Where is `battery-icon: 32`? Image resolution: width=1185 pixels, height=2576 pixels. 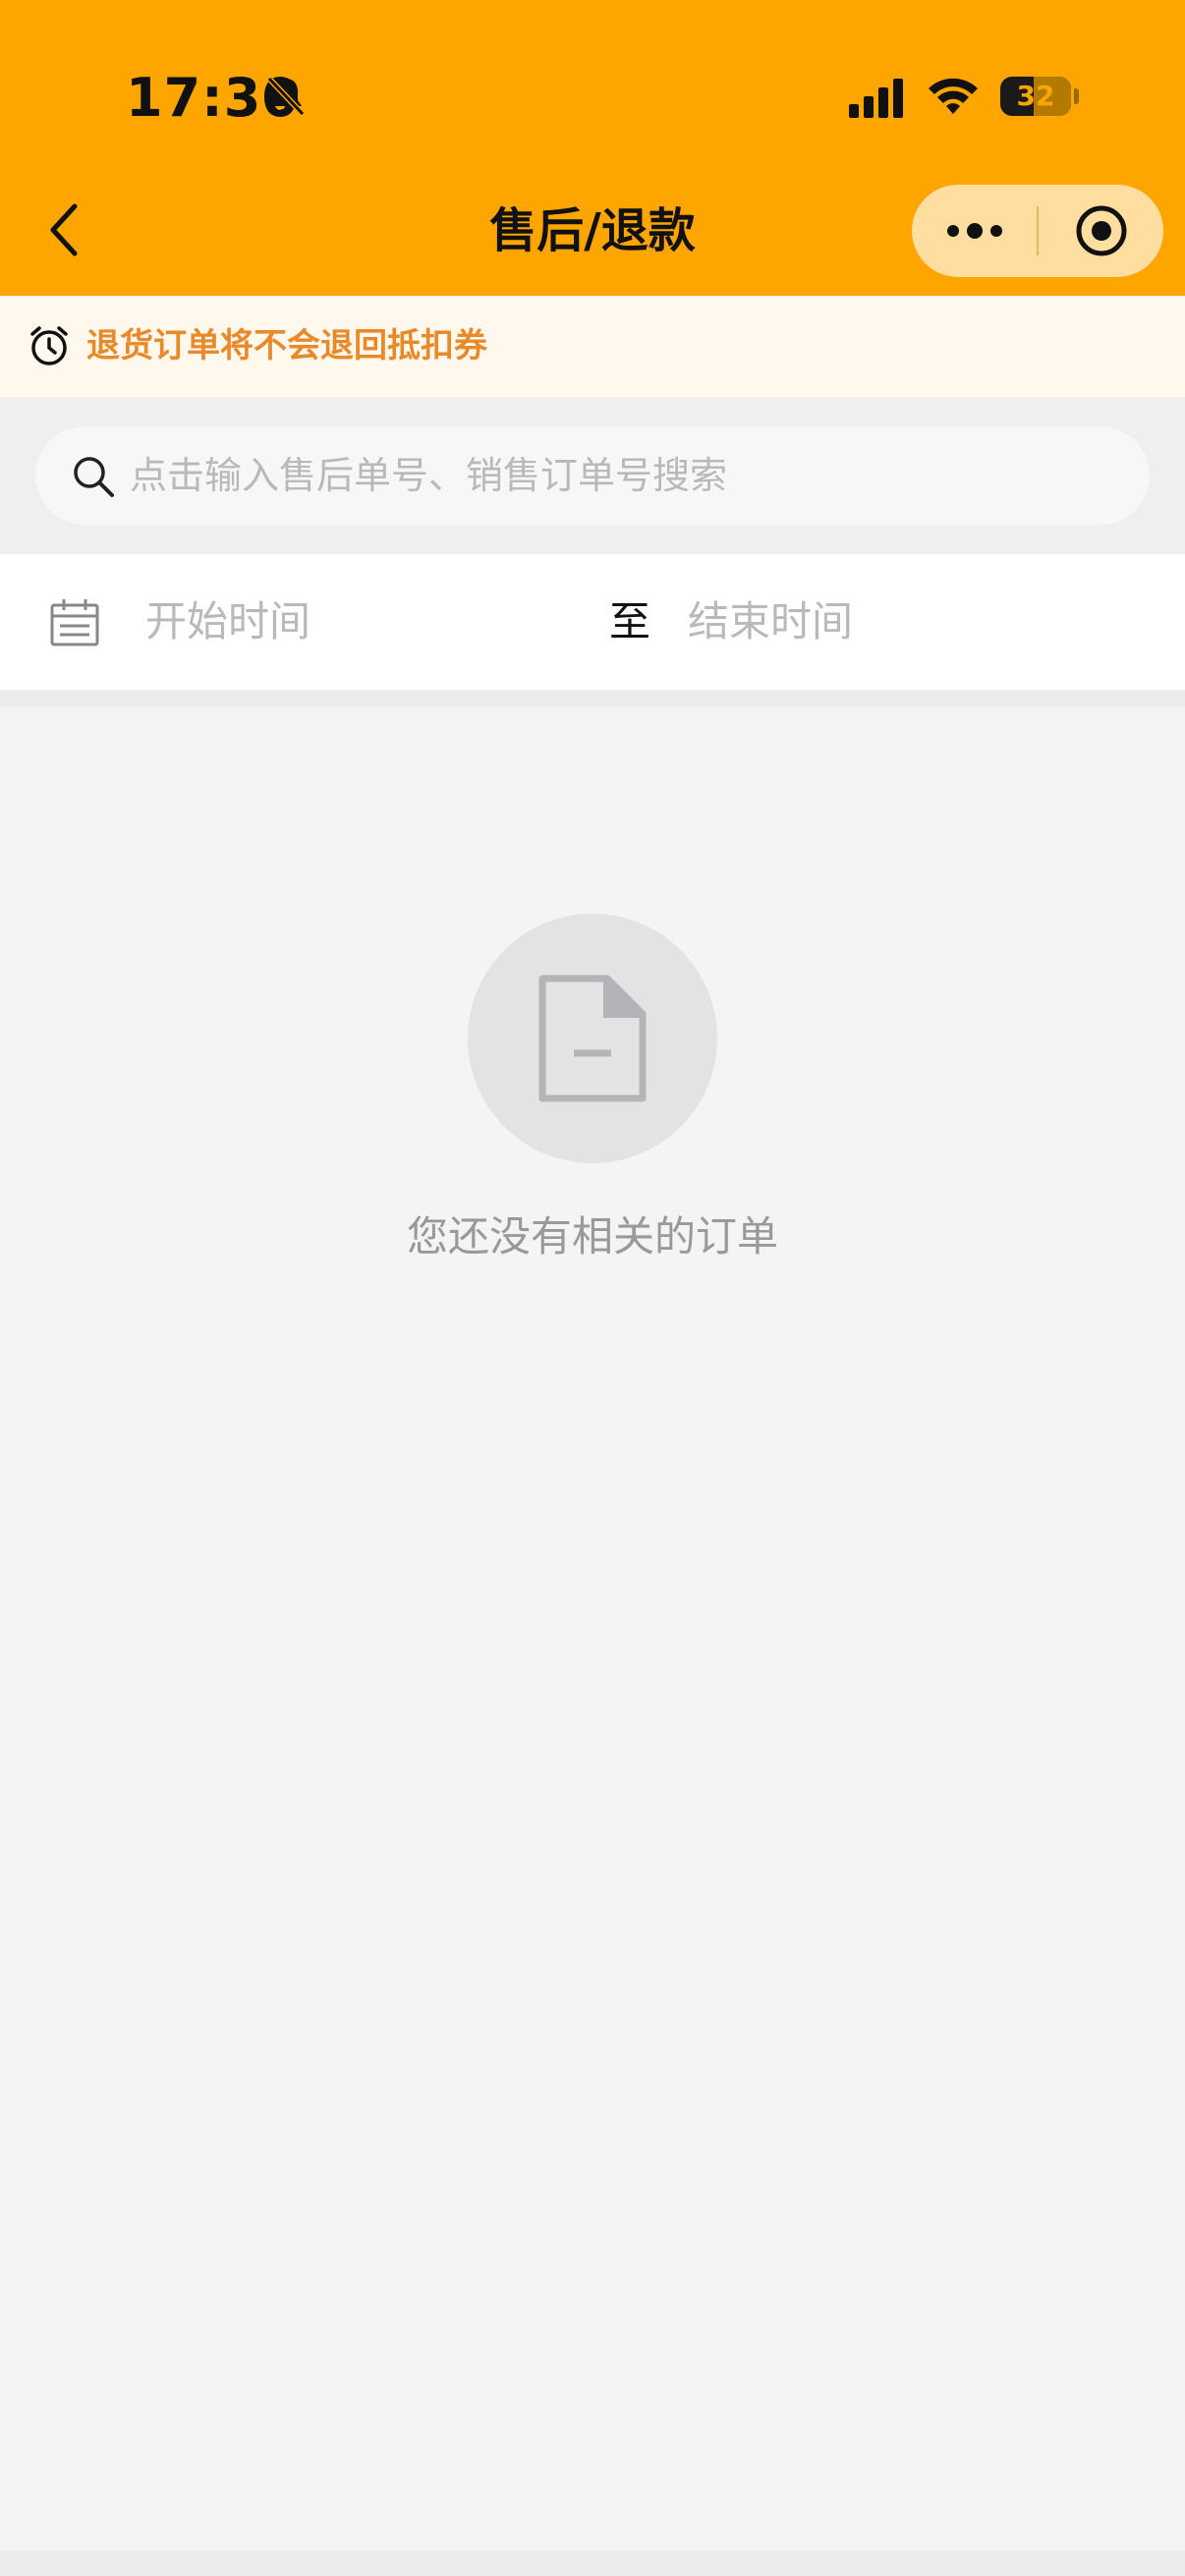 battery-icon: 32 is located at coordinates (1035, 96).